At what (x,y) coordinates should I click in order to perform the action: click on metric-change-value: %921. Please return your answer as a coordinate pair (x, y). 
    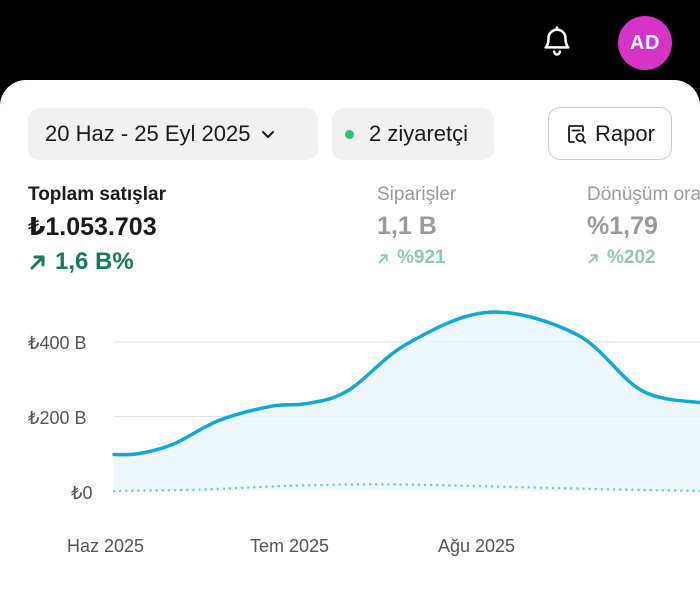
    Looking at the image, I should click on (421, 257).